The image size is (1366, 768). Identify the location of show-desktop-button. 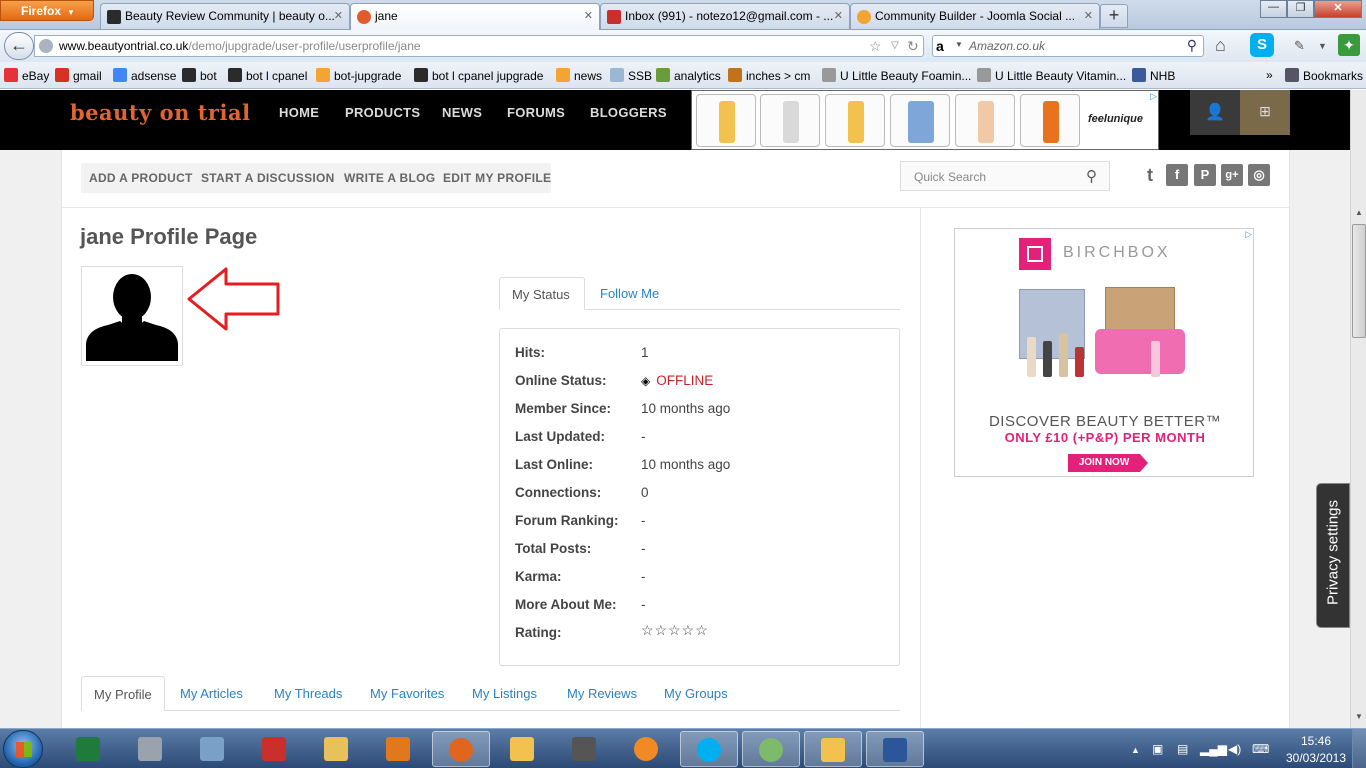
(1359, 748).